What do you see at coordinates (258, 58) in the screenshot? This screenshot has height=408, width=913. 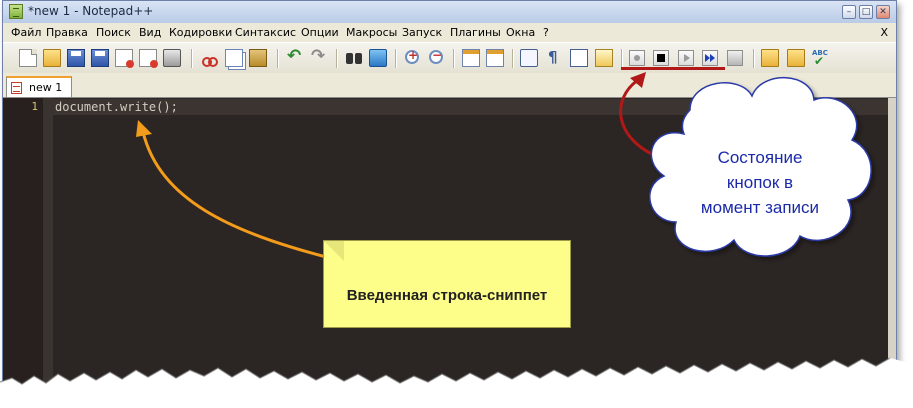 I see `paste-icon` at bounding box center [258, 58].